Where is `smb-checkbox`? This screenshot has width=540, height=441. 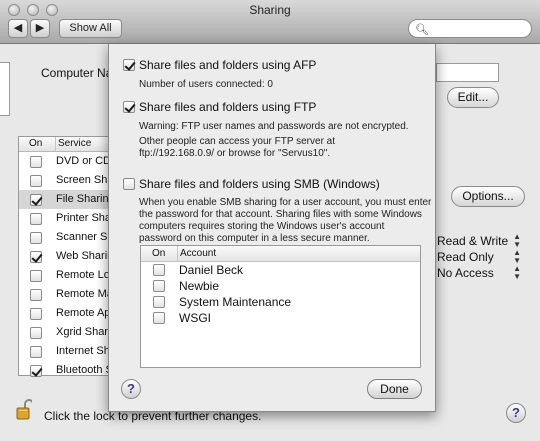 smb-checkbox is located at coordinates (129, 184).